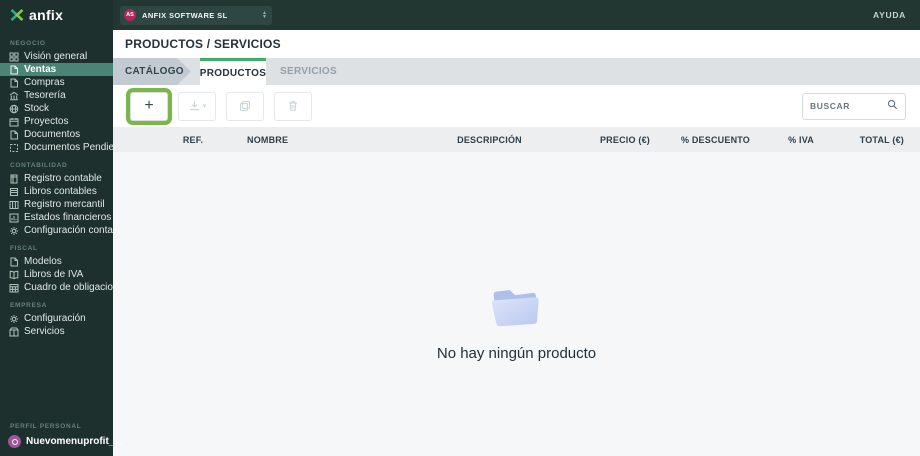 This screenshot has width=920, height=456. What do you see at coordinates (44, 331) in the screenshot?
I see `sidebar-item-label: Servicios` at bounding box center [44, 331].